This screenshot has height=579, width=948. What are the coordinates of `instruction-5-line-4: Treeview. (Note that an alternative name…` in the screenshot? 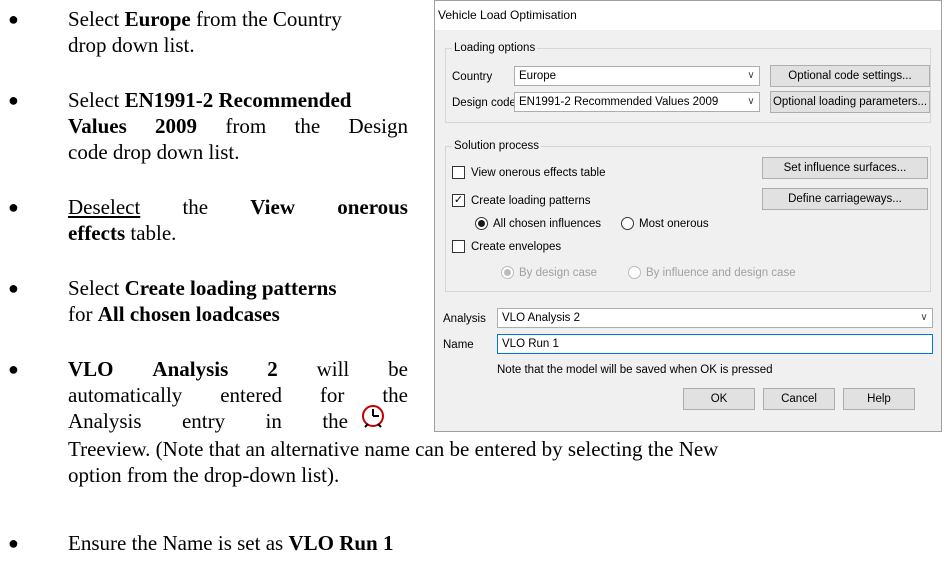 It's located at (393, 449).